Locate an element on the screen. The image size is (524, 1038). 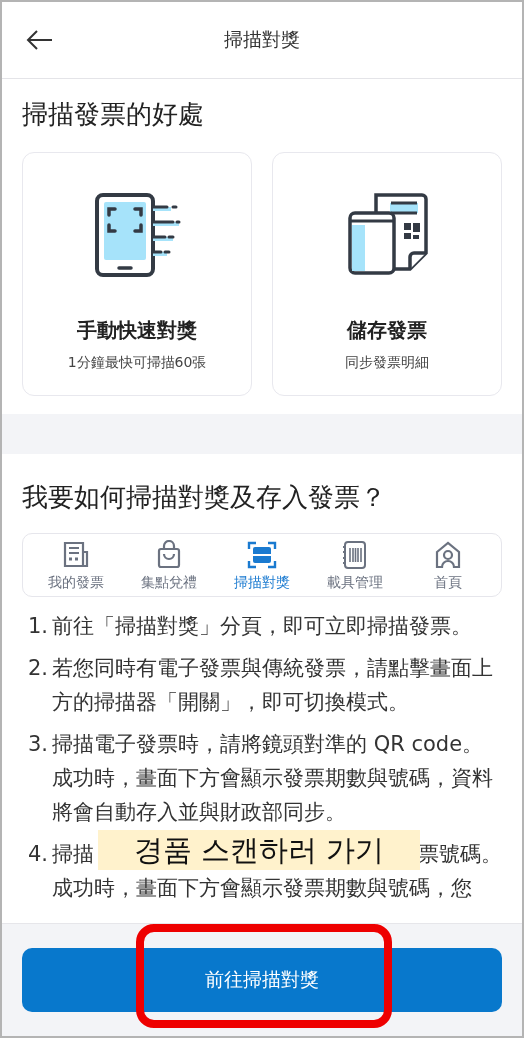
step-number: 1. is located at coordinates (39, 626).